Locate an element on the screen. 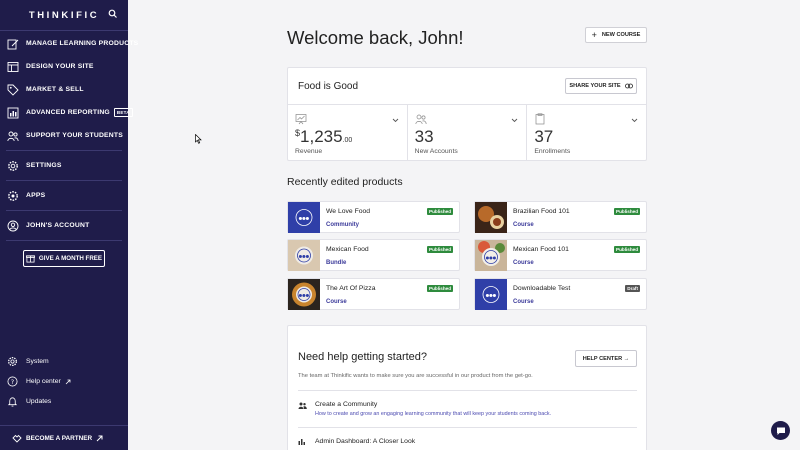 The height and width of the screenshot is (450, 800). product-card: ●●● Downloadable Test Course Draft is located at coordinates (560, 294).